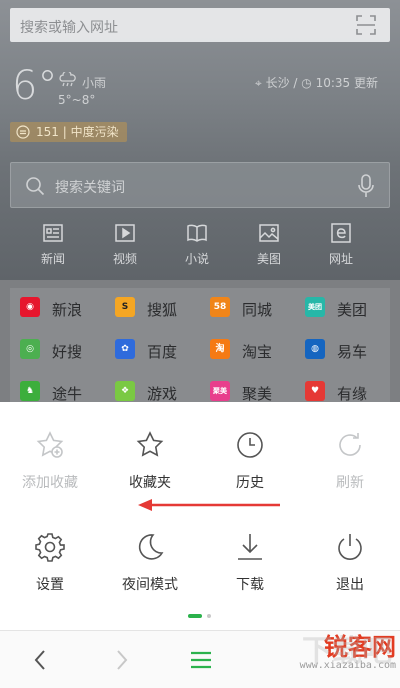  What do you see at coordinates (23, 132) in the screenshot?
I see `mask-icon` at bounding box center [23, 132].